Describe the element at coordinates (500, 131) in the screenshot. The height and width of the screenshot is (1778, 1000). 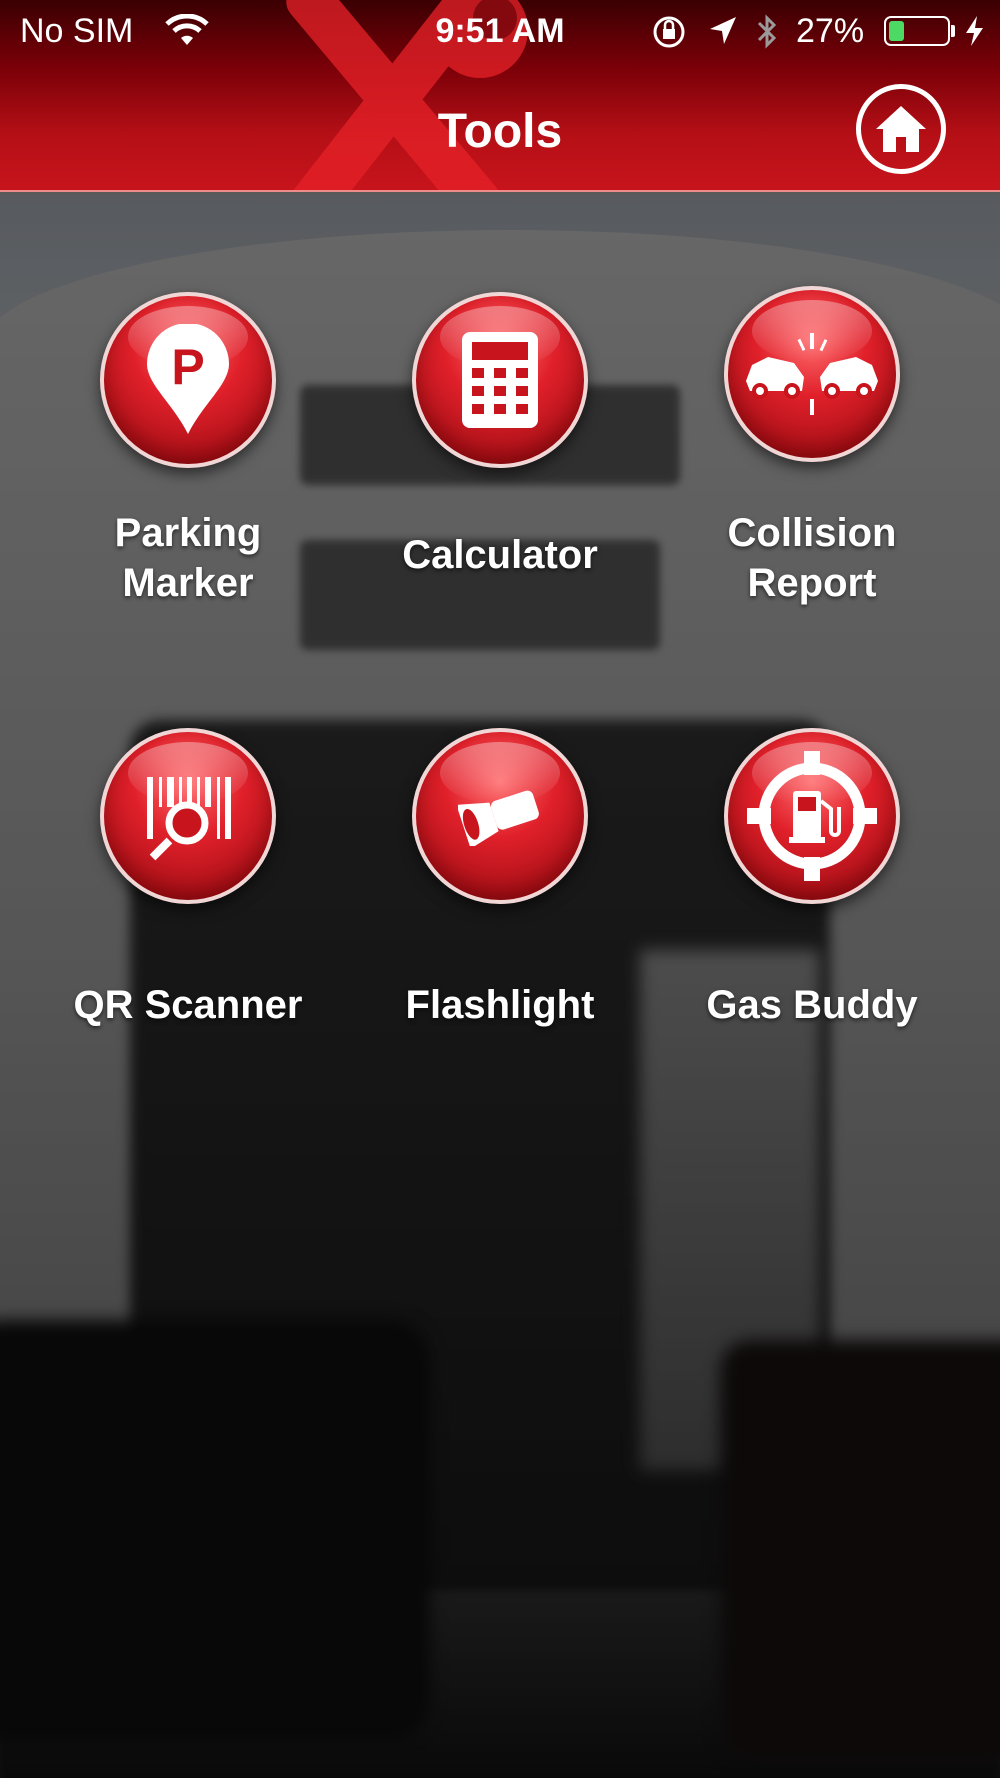
I see `page-title: Tools` at that location.